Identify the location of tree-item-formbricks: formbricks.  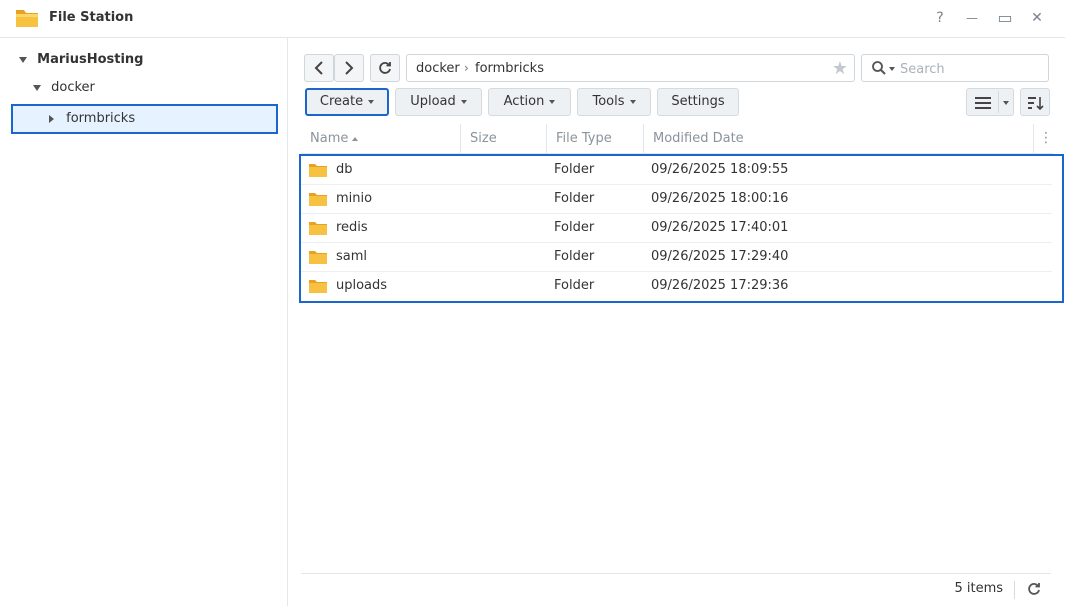
(92, 119).